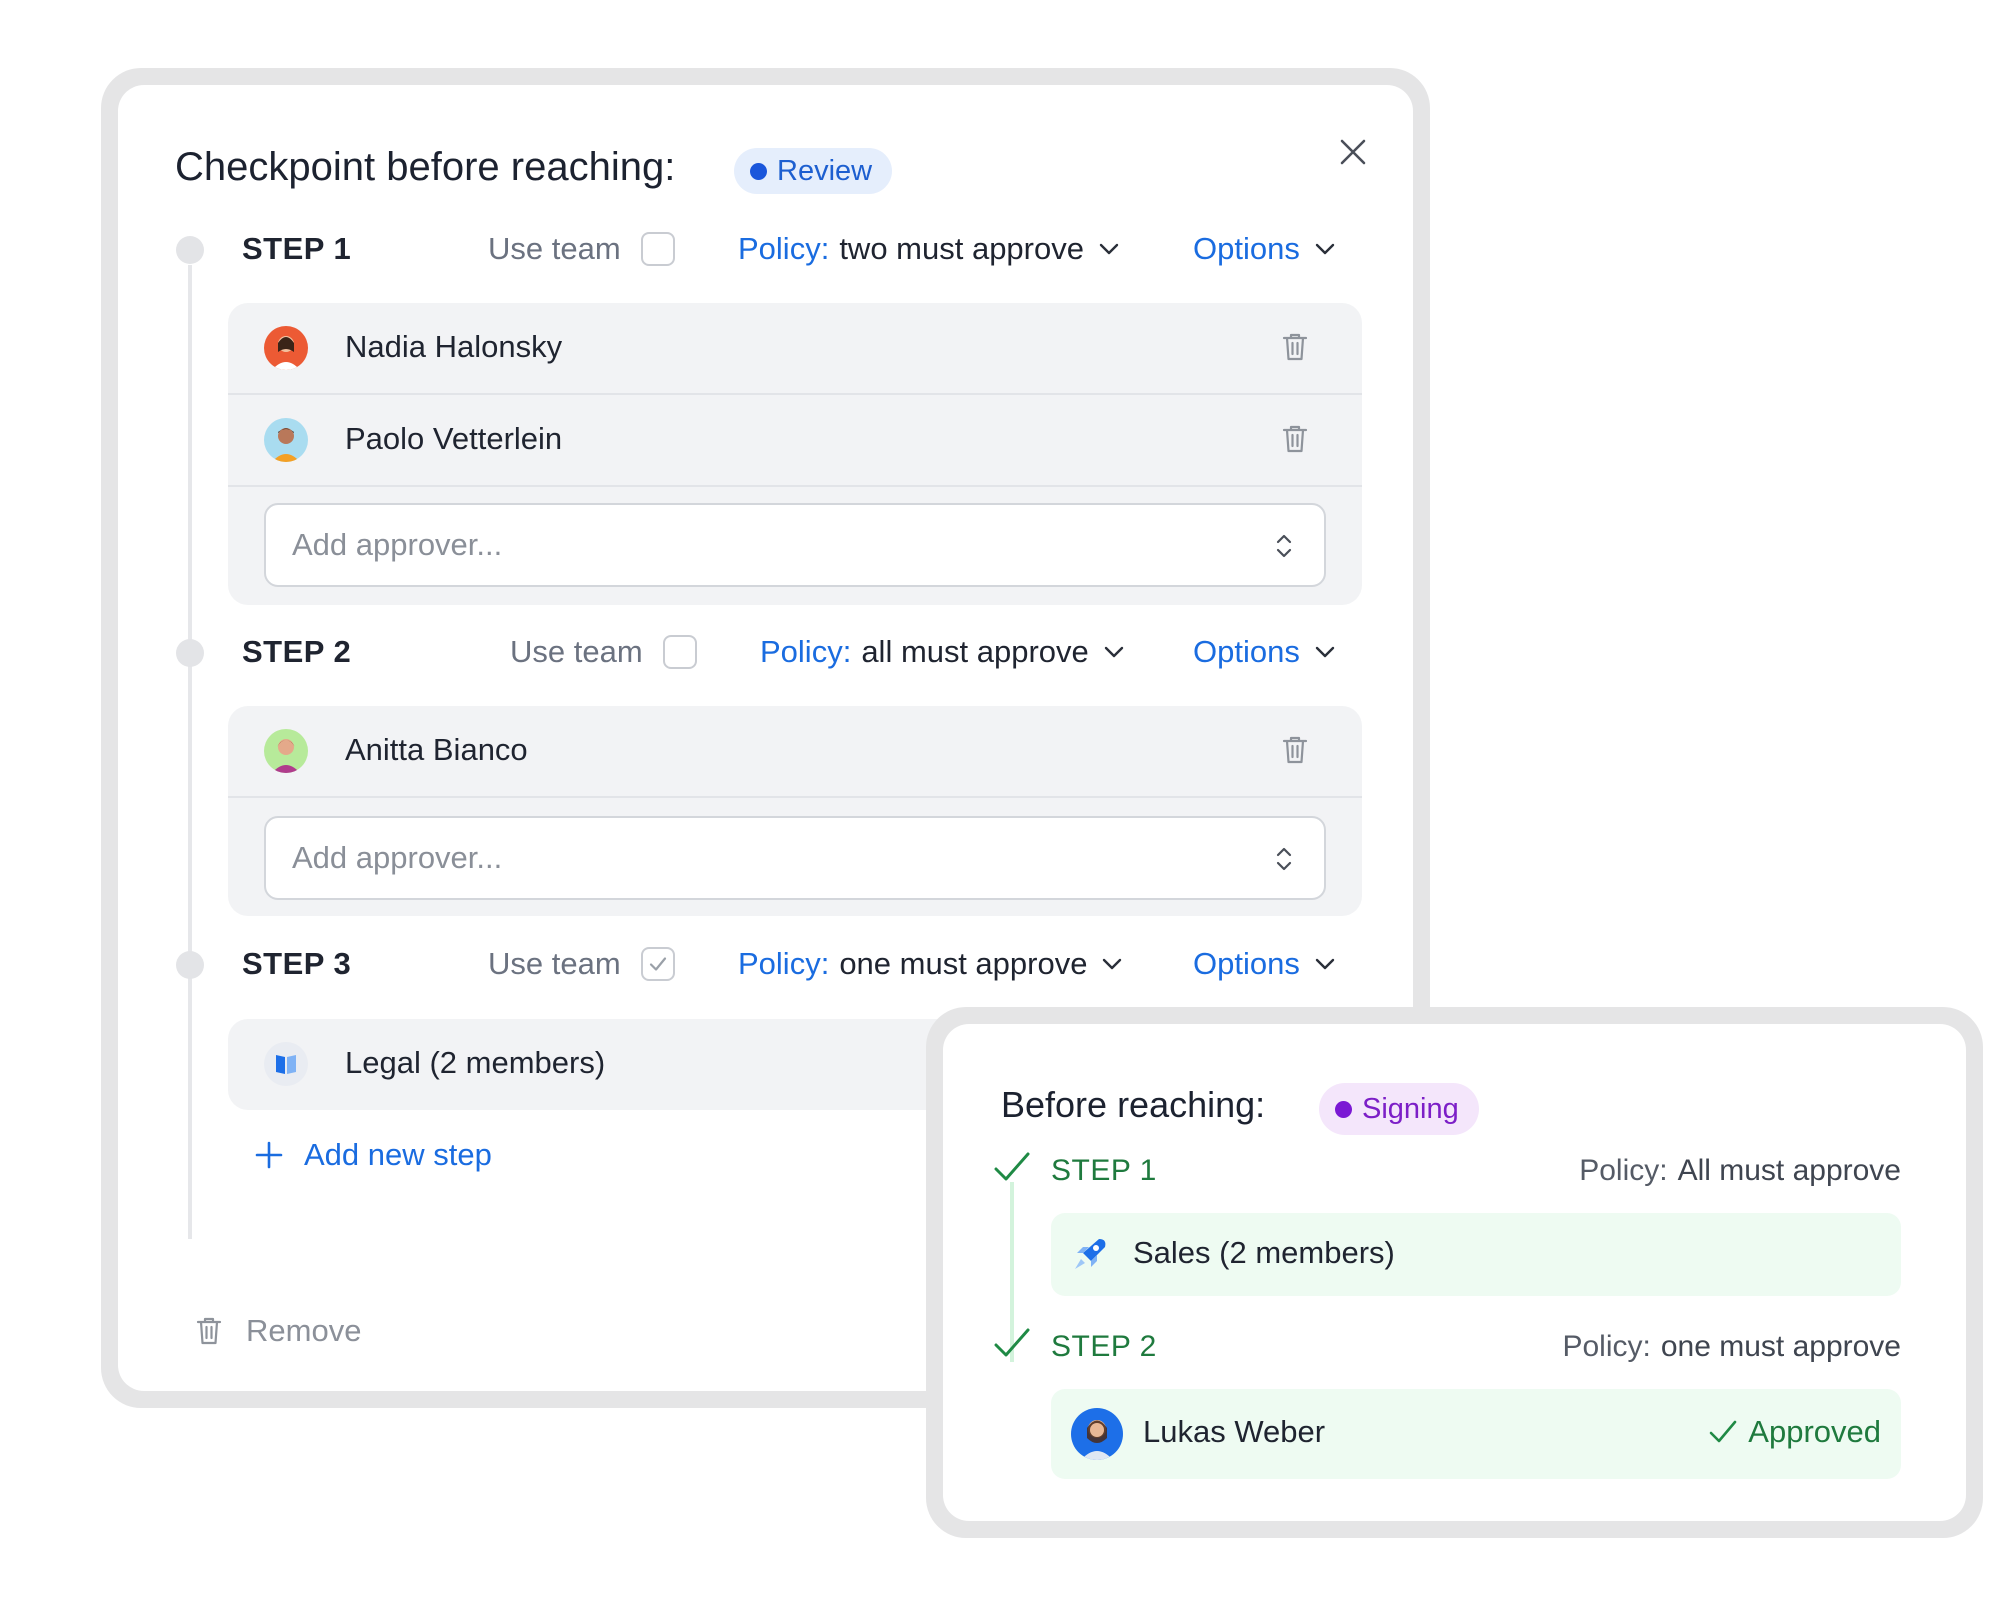 This screenshot has width=2000, height=1600. Describe the element at coordinates (297, 248) in the screenshot. I see `step-1-label: STEP 1` at that location.